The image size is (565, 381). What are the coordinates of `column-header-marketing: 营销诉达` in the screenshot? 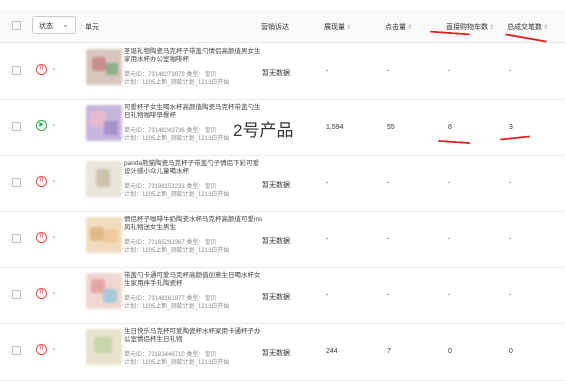 It's located at (275, 27).